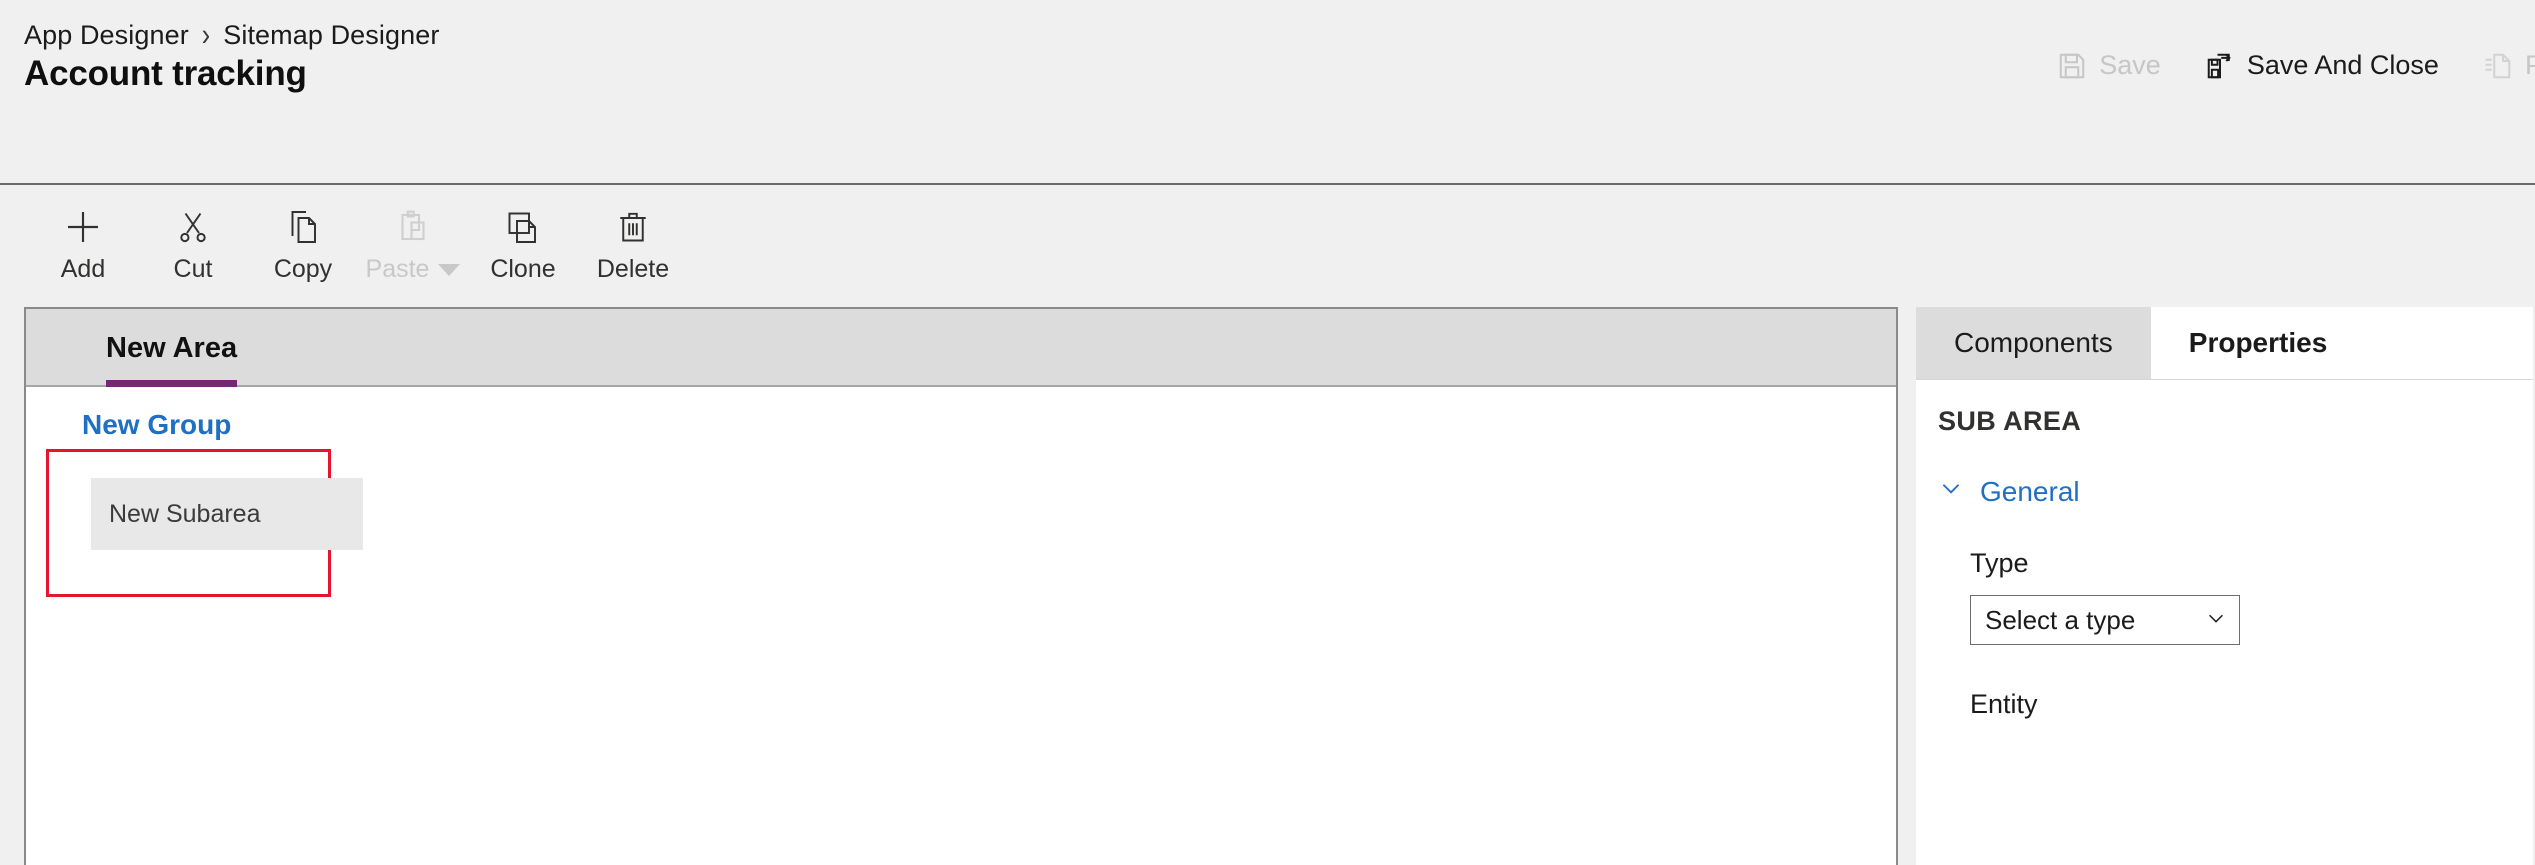  I want to click on save-and-close-button: Save And Close, so click(2322, 65).